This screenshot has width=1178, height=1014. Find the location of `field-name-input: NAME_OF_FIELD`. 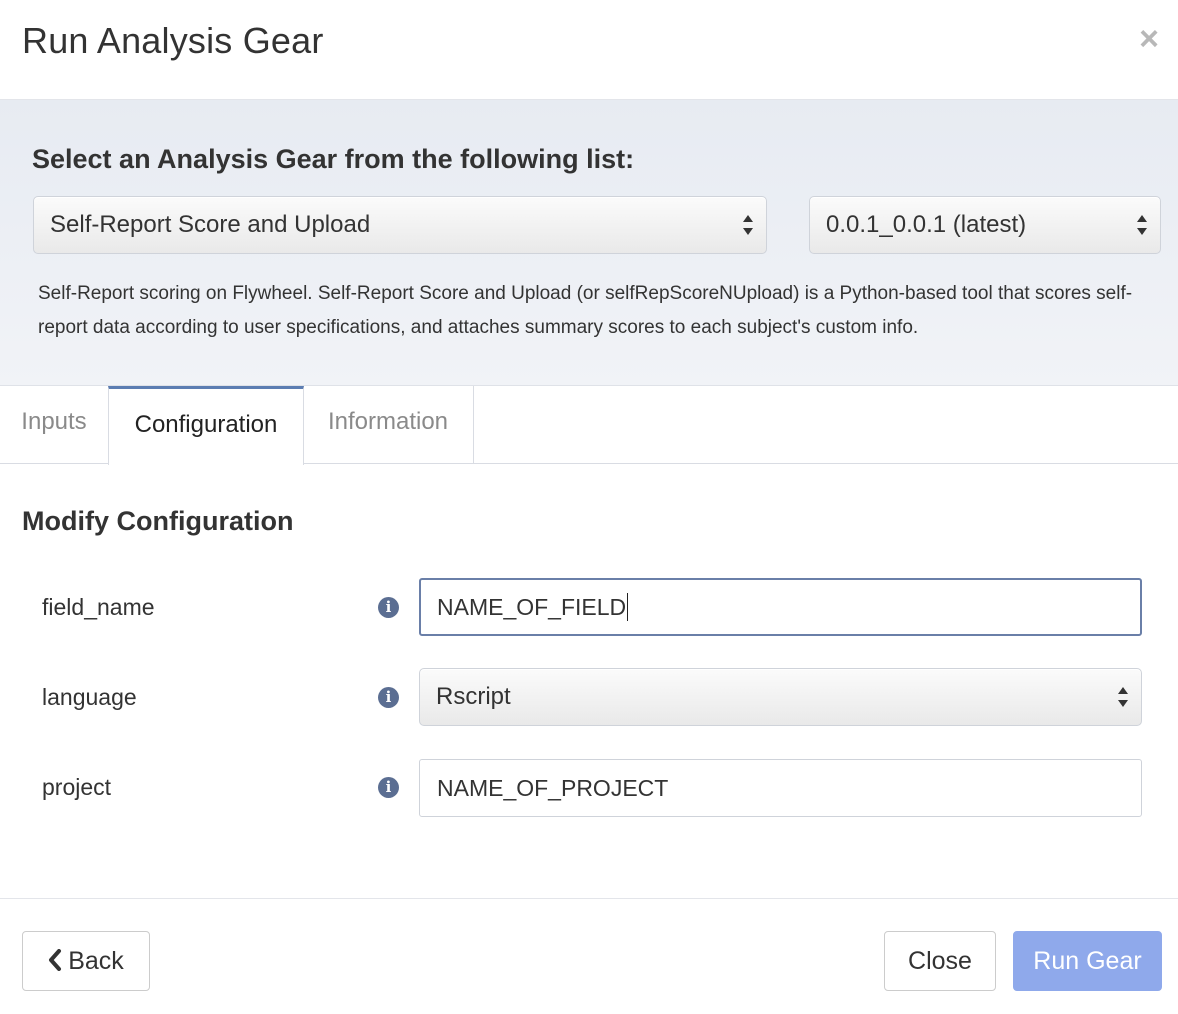

field-name-input: NAME_OF_FIELD is located at coordinates (780, 607).